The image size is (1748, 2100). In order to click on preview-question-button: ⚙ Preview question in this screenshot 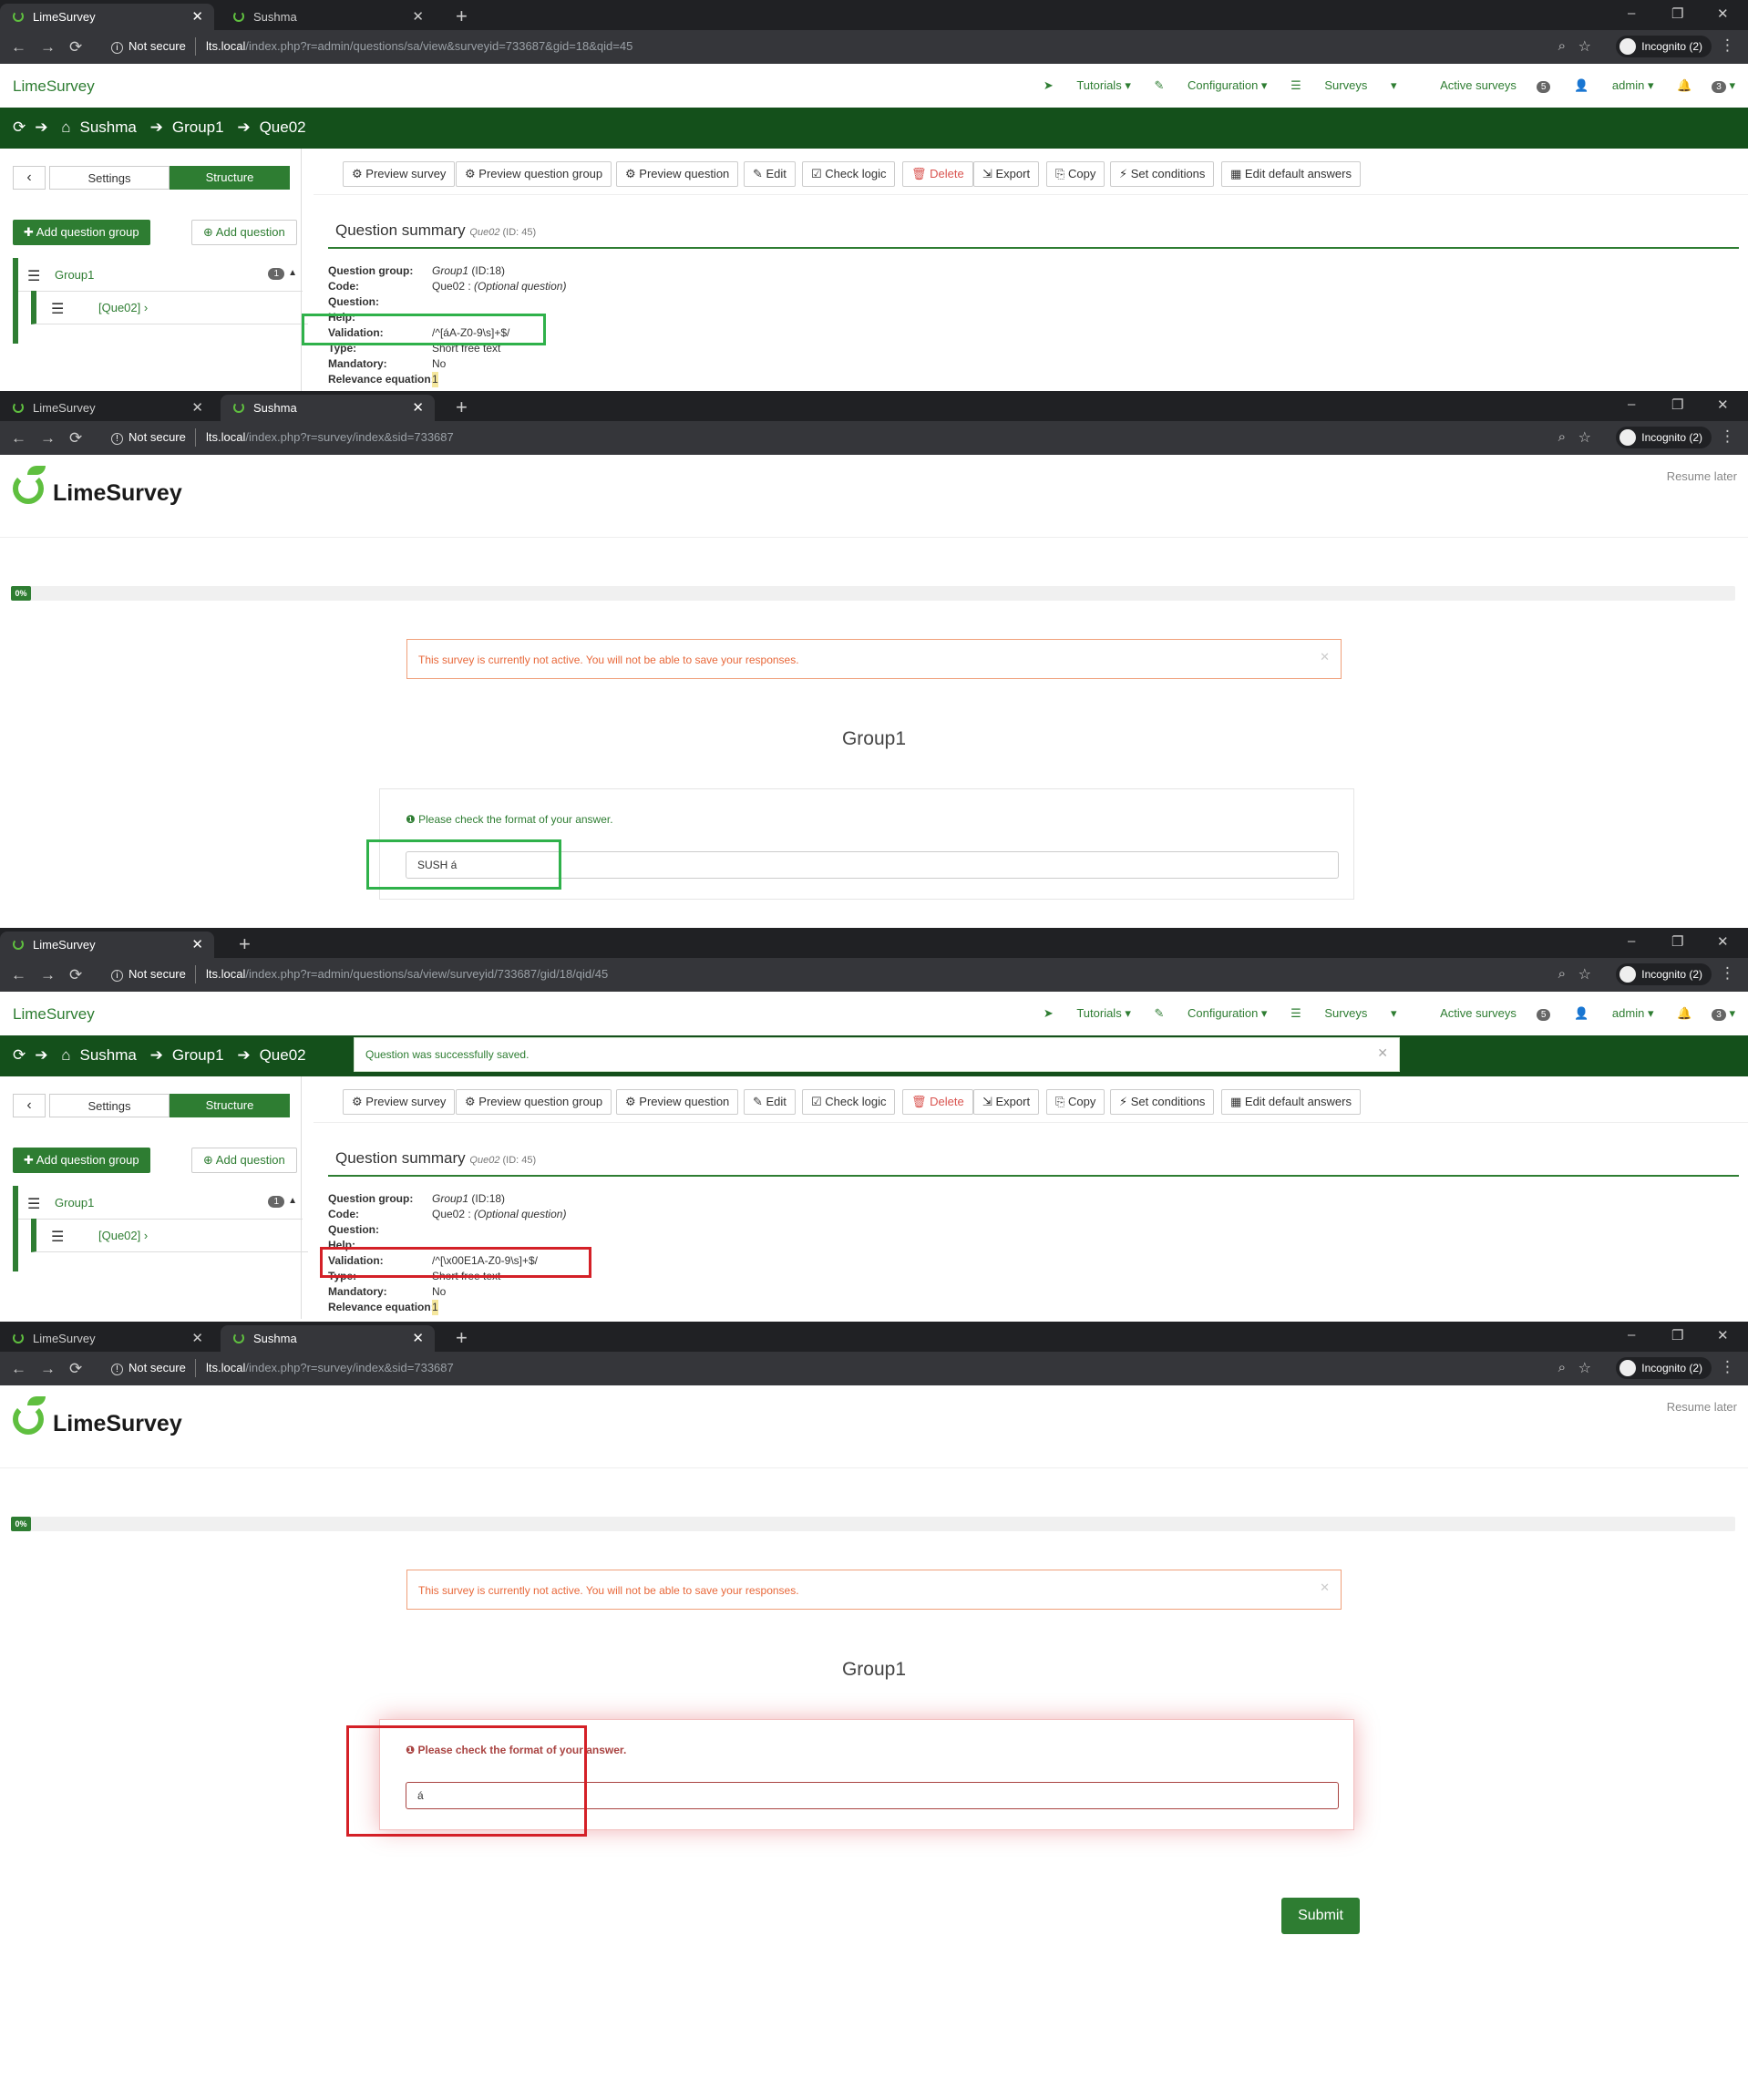, I will do `click(677, 174)`.